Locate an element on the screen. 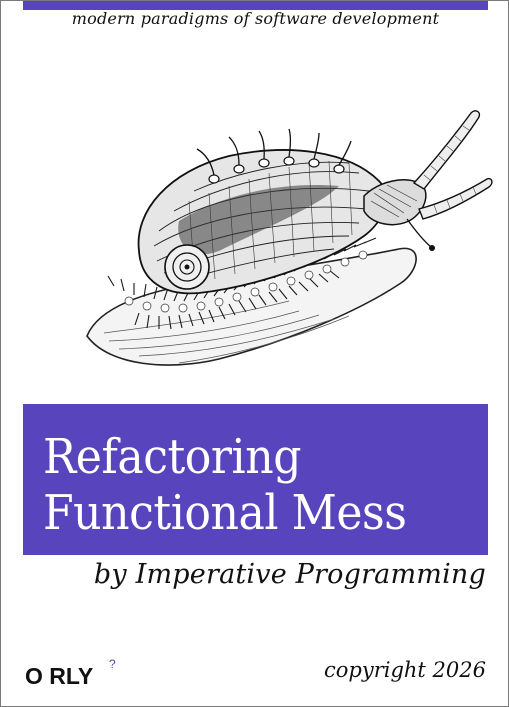  cover-tagline: modern paradigms of software development is located at coordinates (255, 18).